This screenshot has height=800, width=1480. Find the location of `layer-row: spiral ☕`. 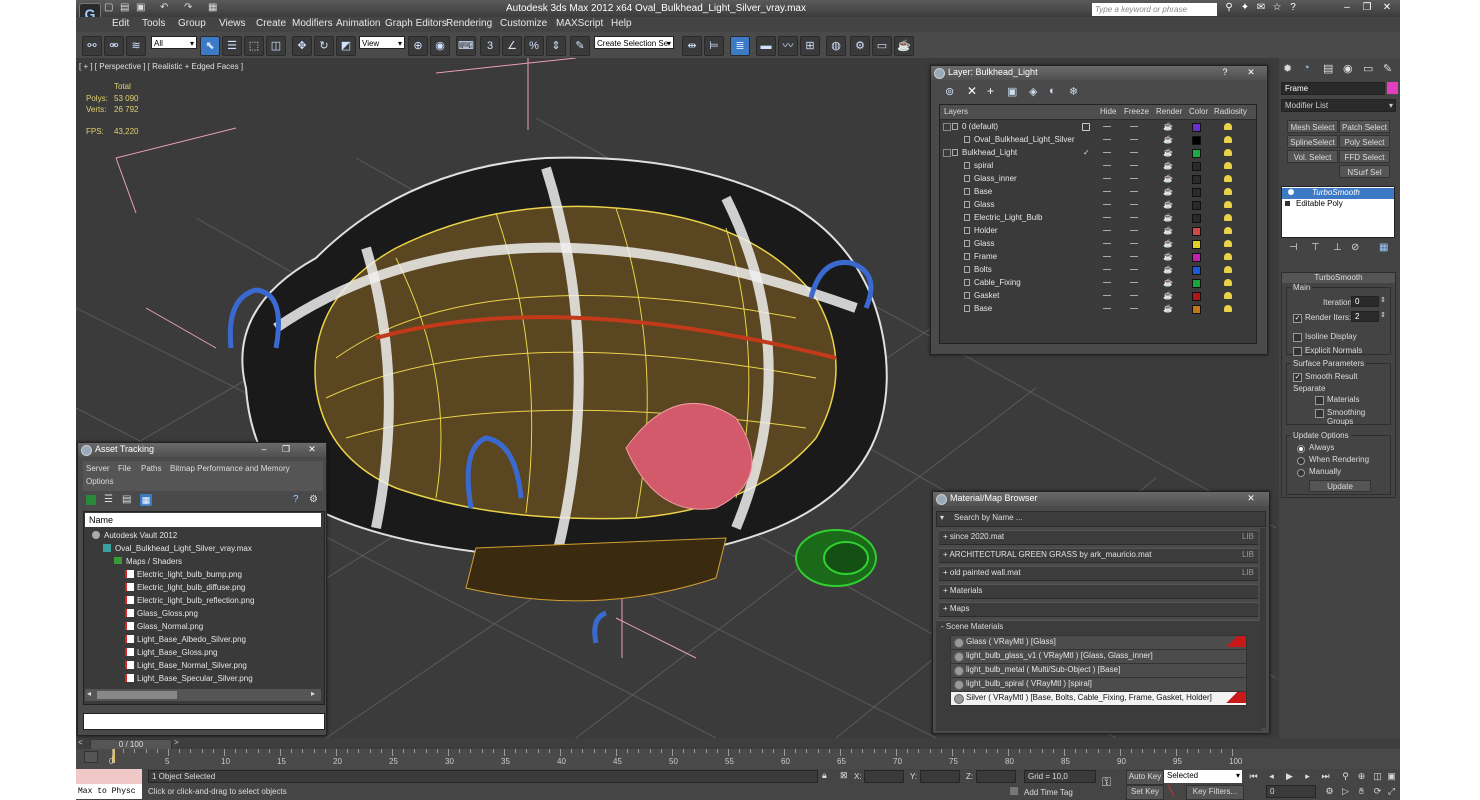

layer-row: spiral ☕ is located at coordinates (1098, 165).